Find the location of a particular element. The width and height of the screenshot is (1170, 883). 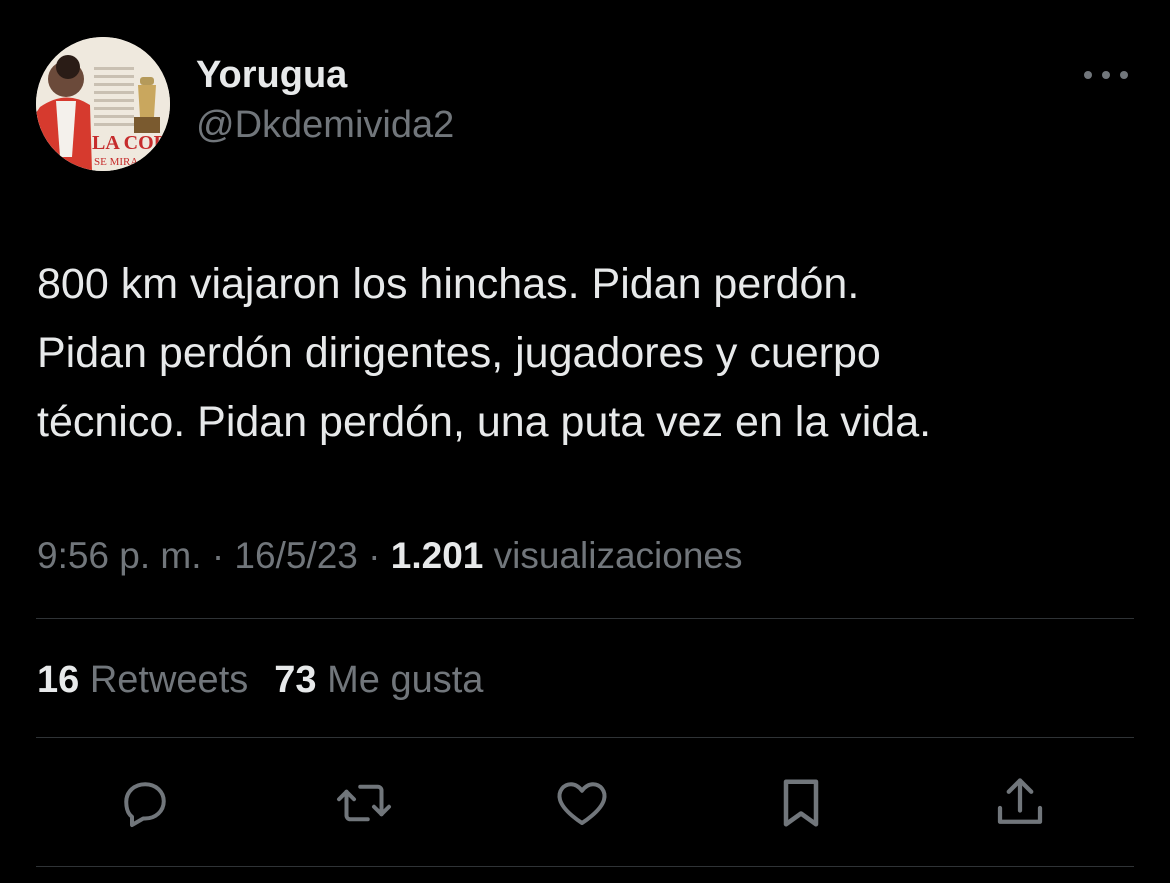

author-info: Yorugua @Dkdemivida2 is located at coordinates (325, 101).